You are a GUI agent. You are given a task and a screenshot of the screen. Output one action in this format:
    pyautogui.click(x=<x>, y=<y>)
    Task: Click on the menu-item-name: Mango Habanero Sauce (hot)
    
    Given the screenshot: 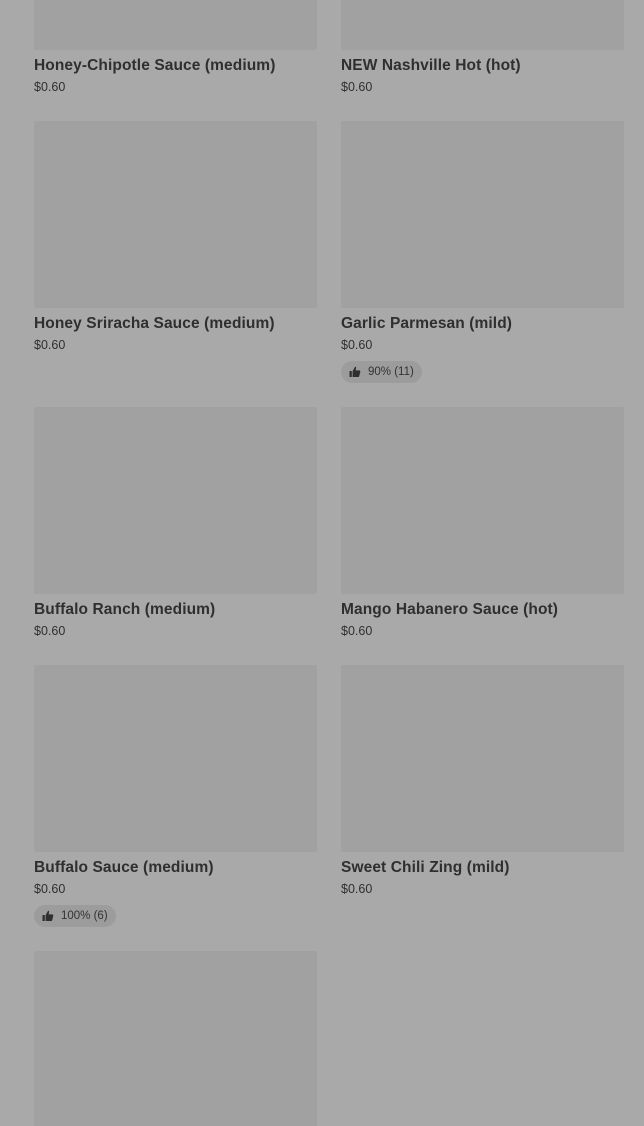 What is the action you would take?
    pyautogui.click(x=450, y=609)
    